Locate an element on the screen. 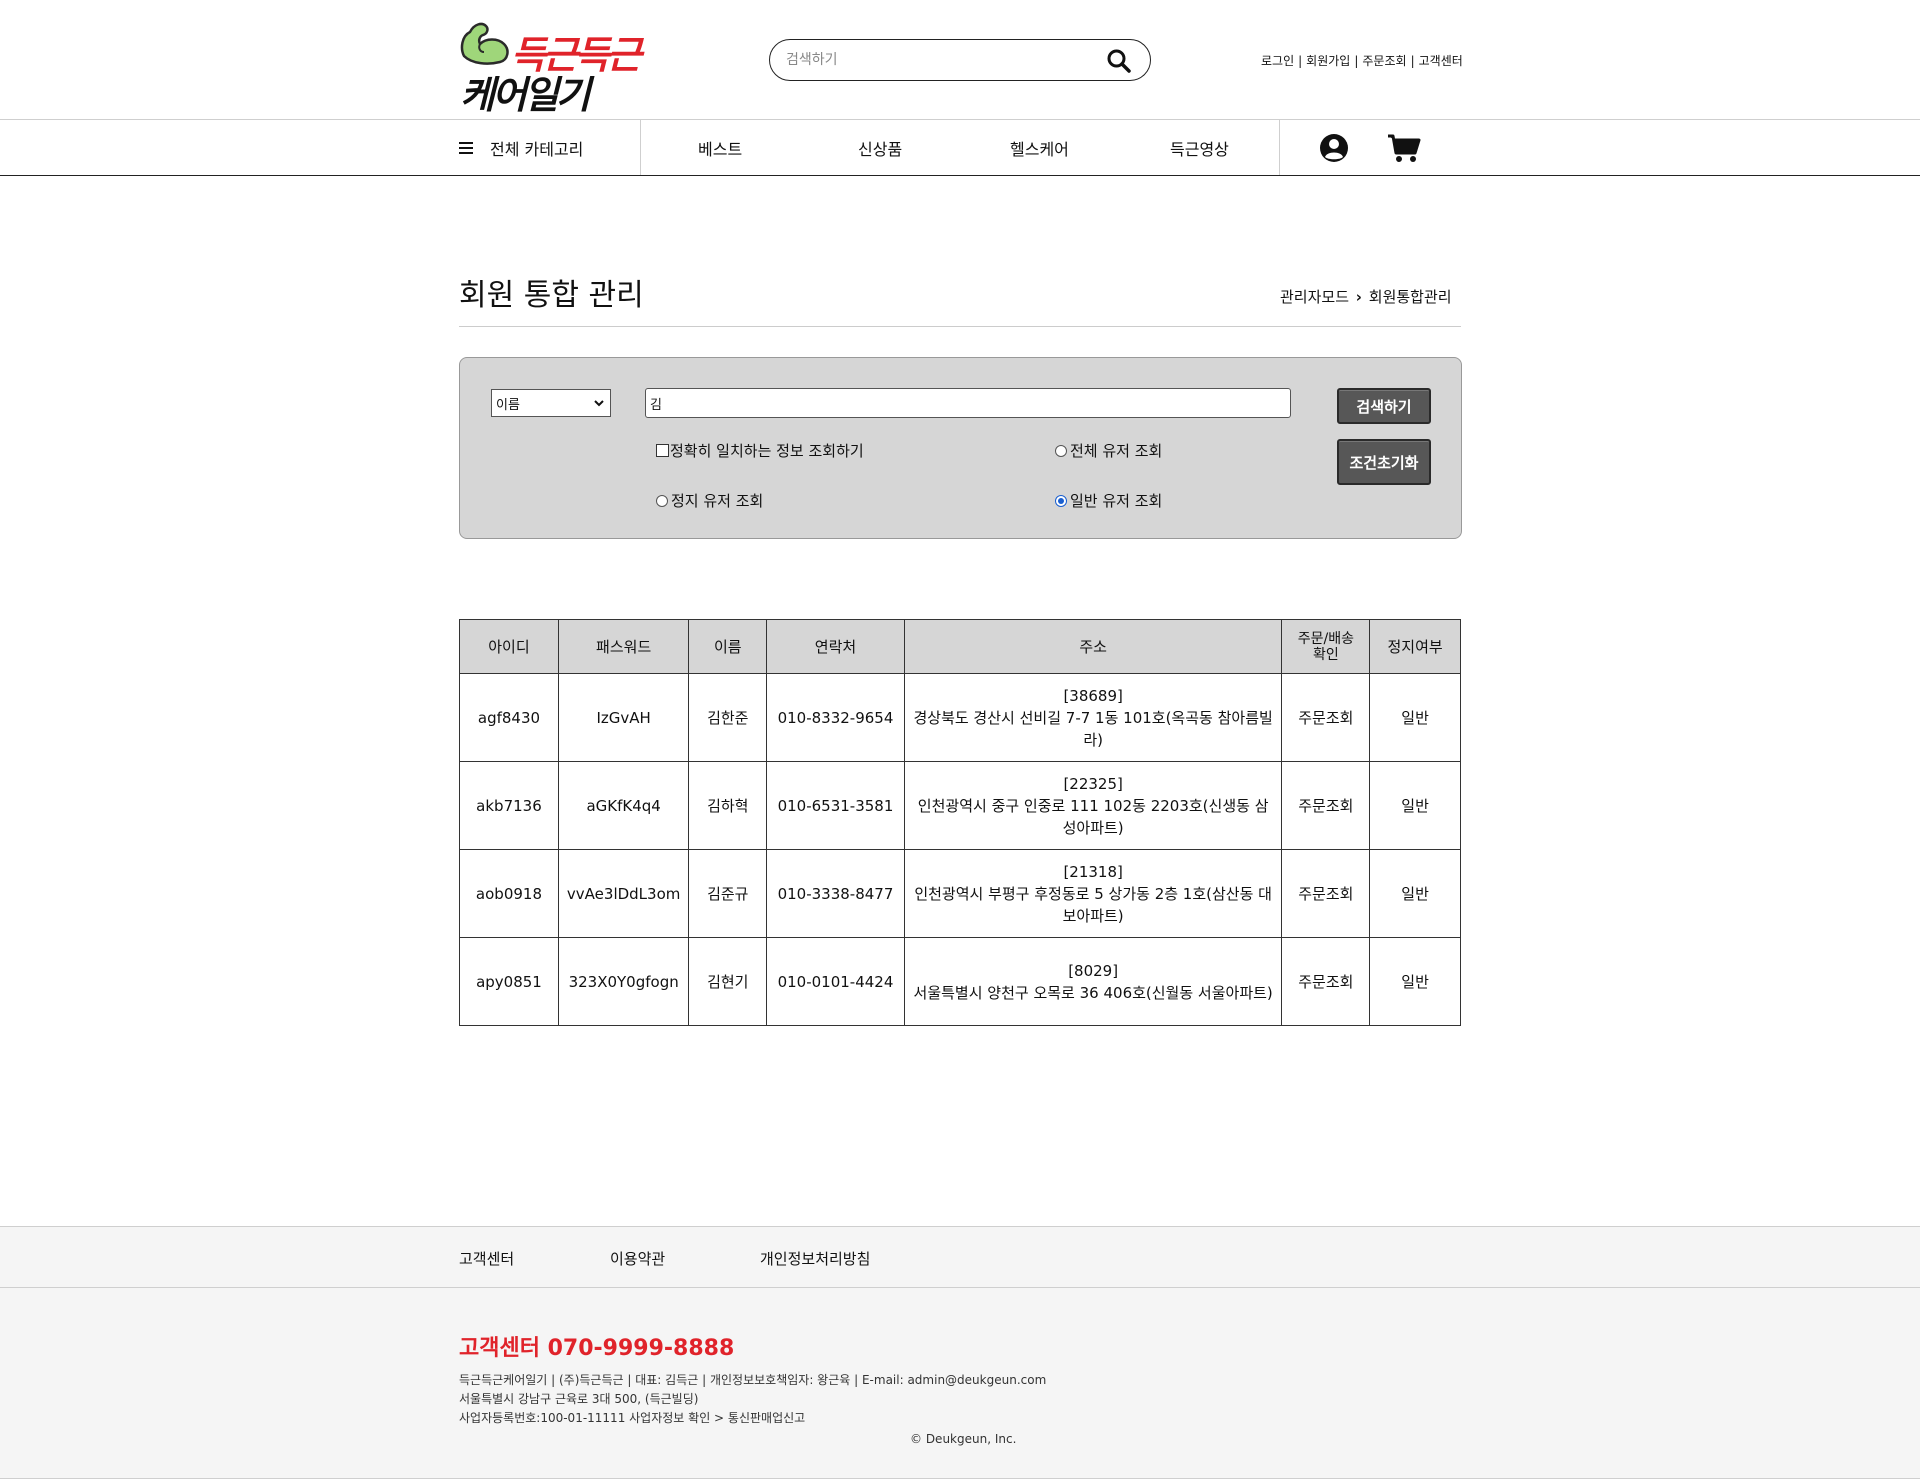 This screenshot has width=1920, height=1479. customer-center-link: 고객센터 is located at coordinates (1441, 61).